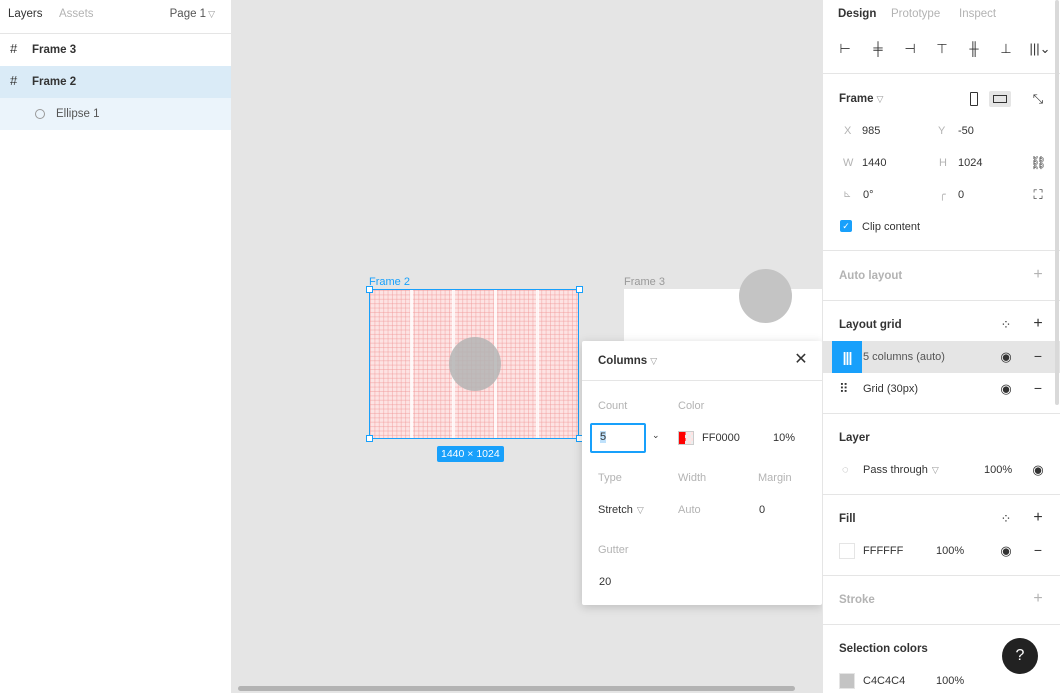 This screenshot has height=693, width=1060. Describe the element at coordinates (115, 114) in the screenshot. I see `layer-row-ellipse-1: Ellipse 1` at that location.